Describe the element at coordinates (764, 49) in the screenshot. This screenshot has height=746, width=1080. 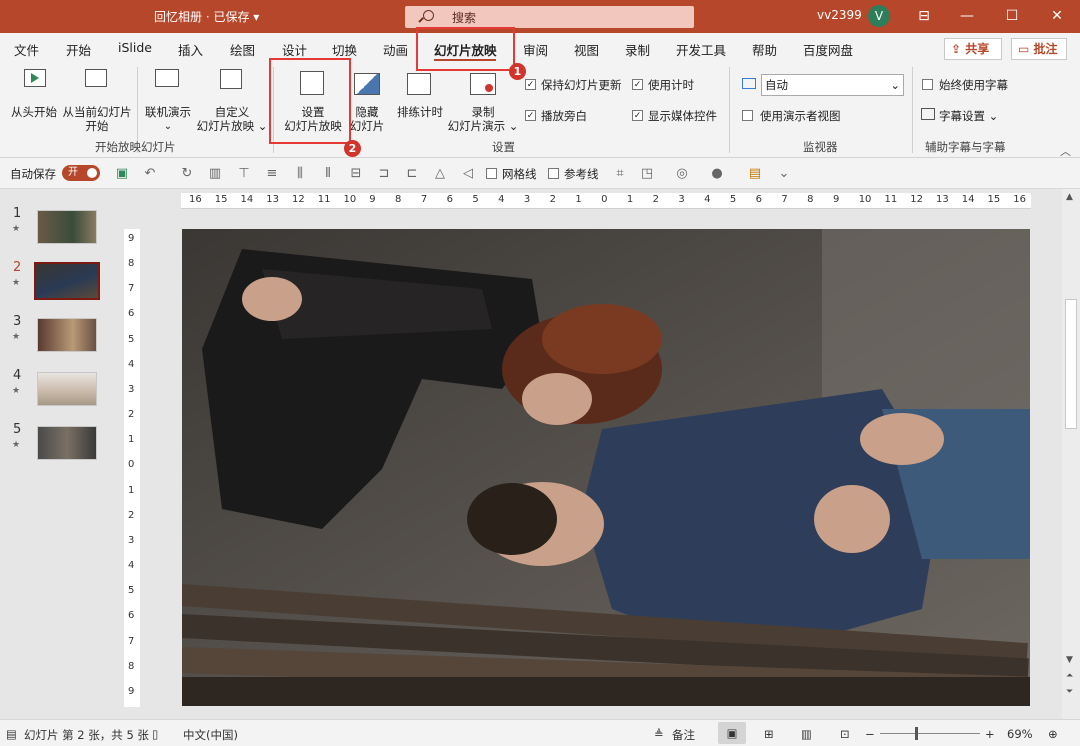
I see `tab-help: 帮助` at that location.